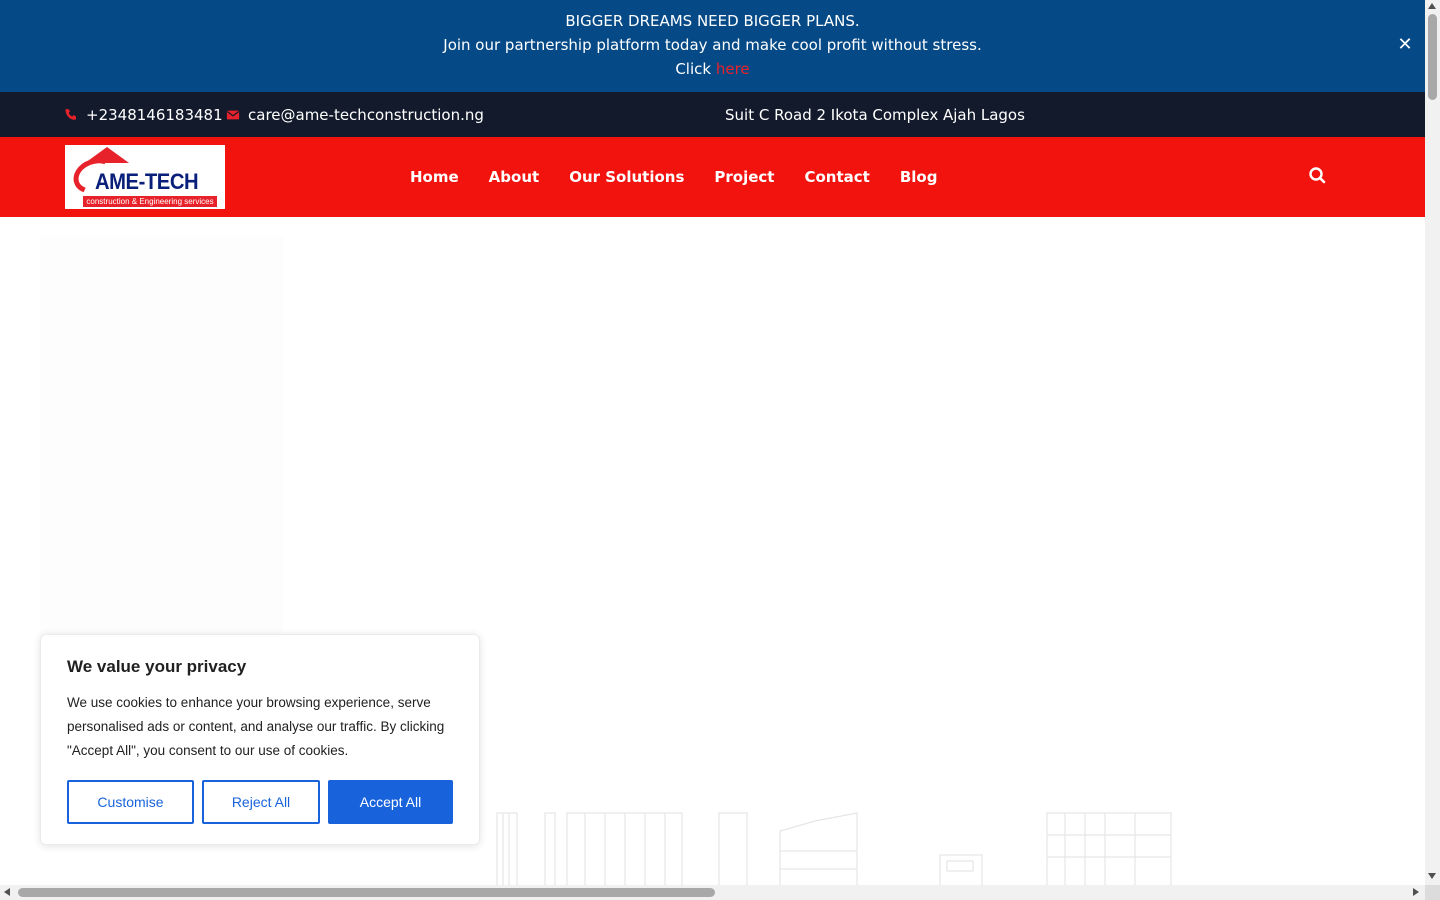 The height and width of the screenshot is (900, 1440). Describe the element at coordinates (1318, 176) in the screenshot. I see `search-icon` at that location.